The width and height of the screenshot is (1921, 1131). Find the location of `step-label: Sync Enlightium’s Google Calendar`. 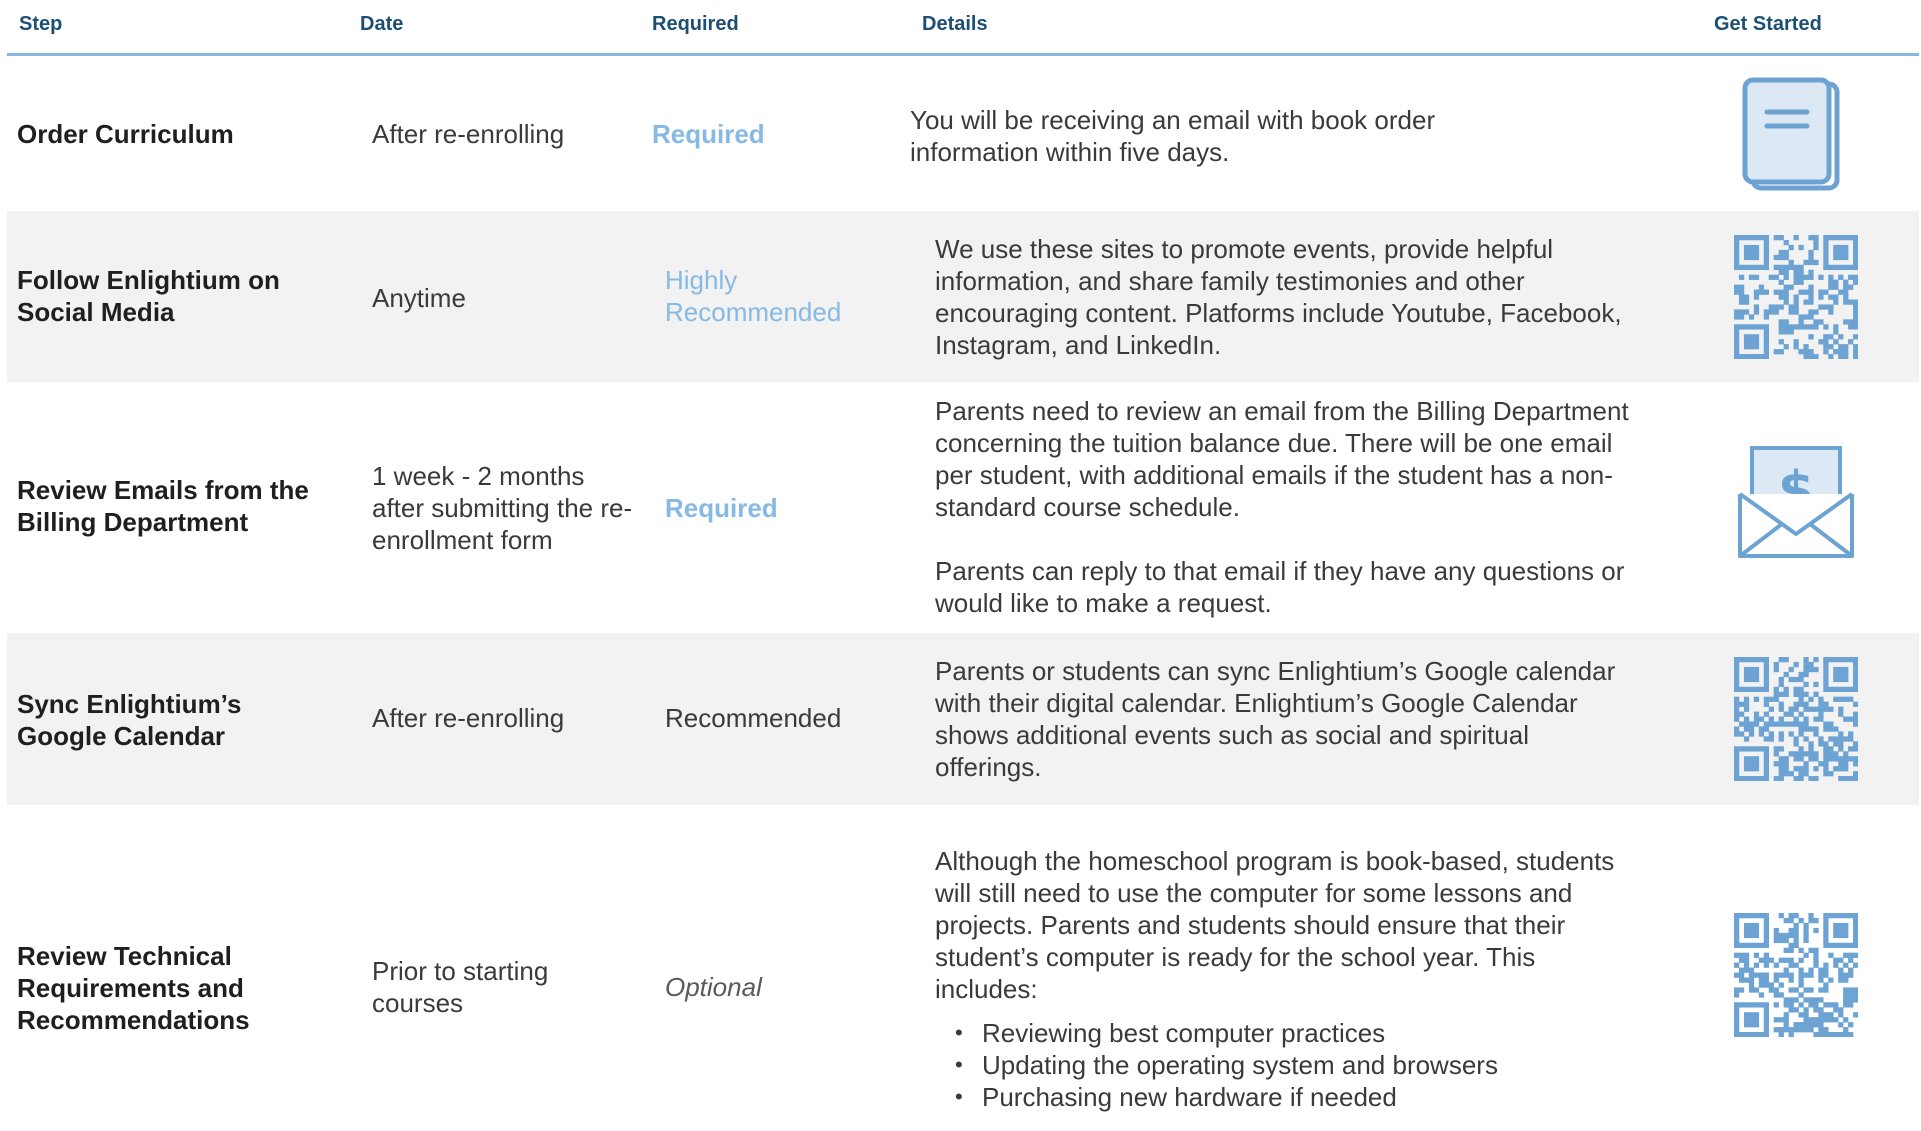

step-label: Sync Enlightium’s Google Calendar is located at coordinates (129, 720).